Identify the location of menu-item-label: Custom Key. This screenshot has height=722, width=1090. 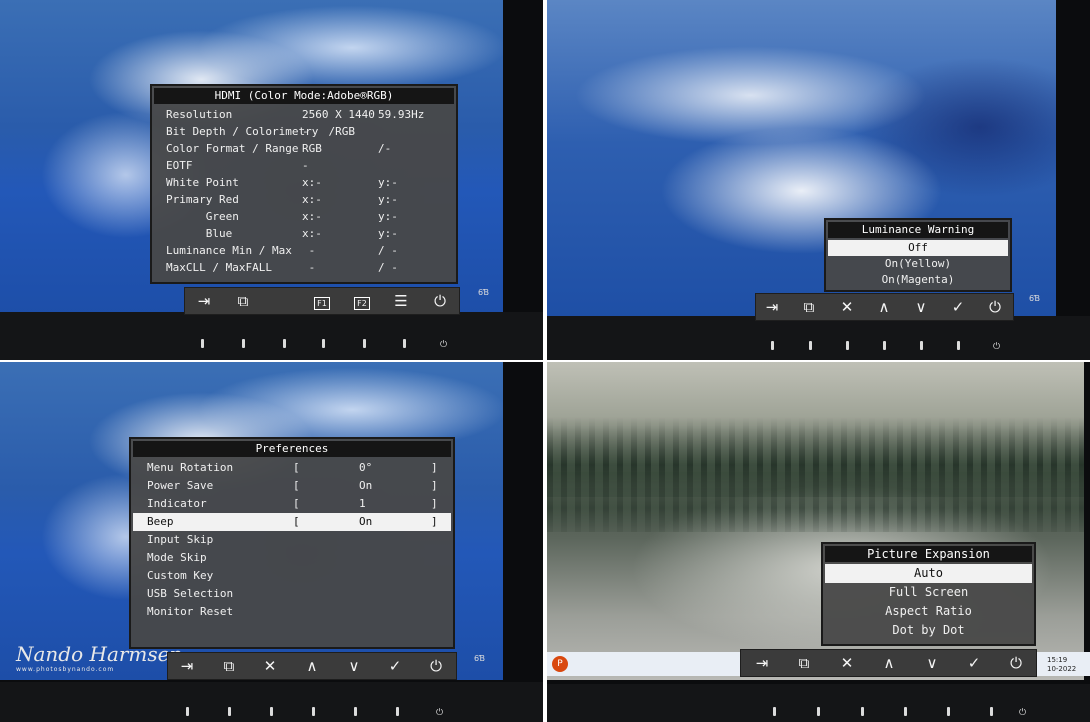
(180, 575).